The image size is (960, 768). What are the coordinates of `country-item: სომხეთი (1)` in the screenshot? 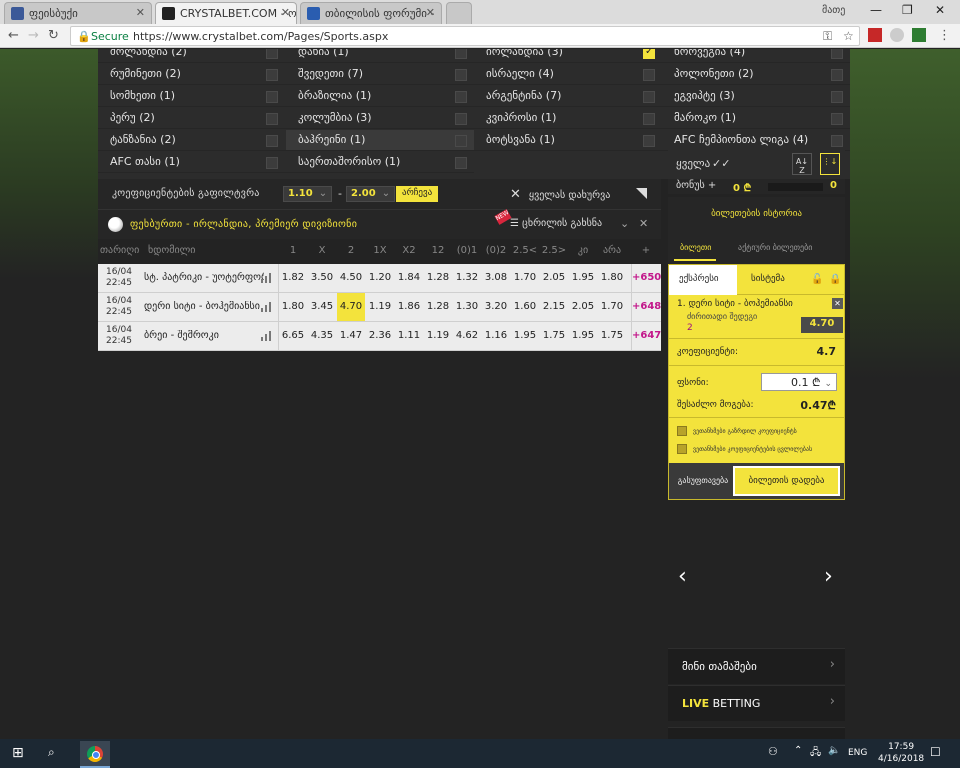 It's located at (192, 96).